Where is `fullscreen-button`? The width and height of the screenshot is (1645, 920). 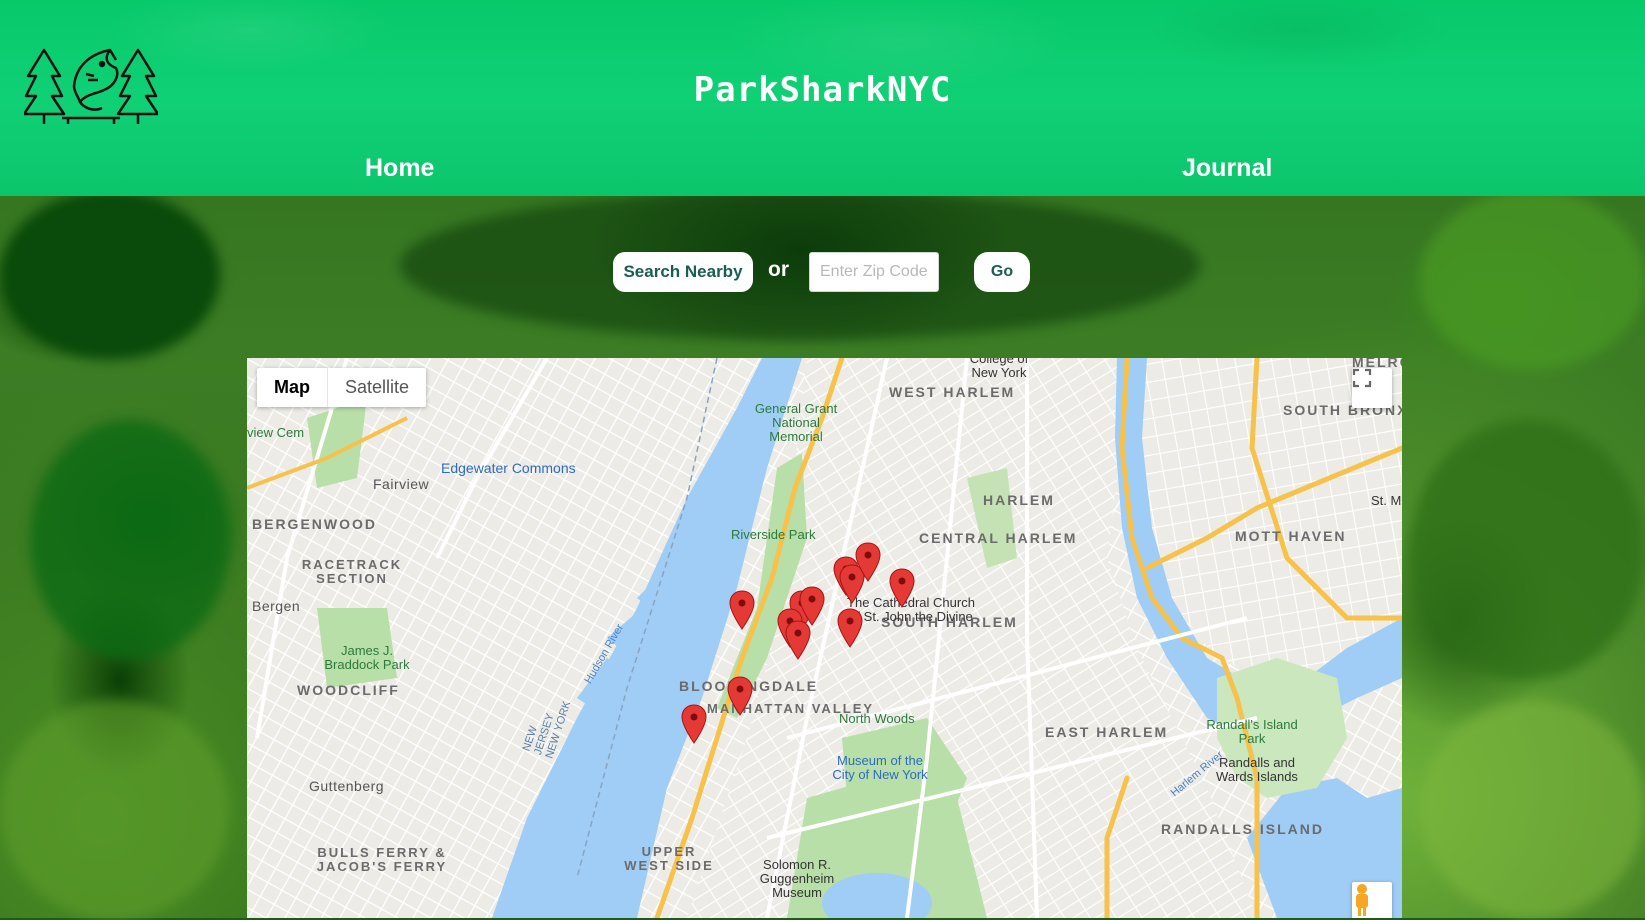 fullscreen-button is located at coordinates (1372, 388).